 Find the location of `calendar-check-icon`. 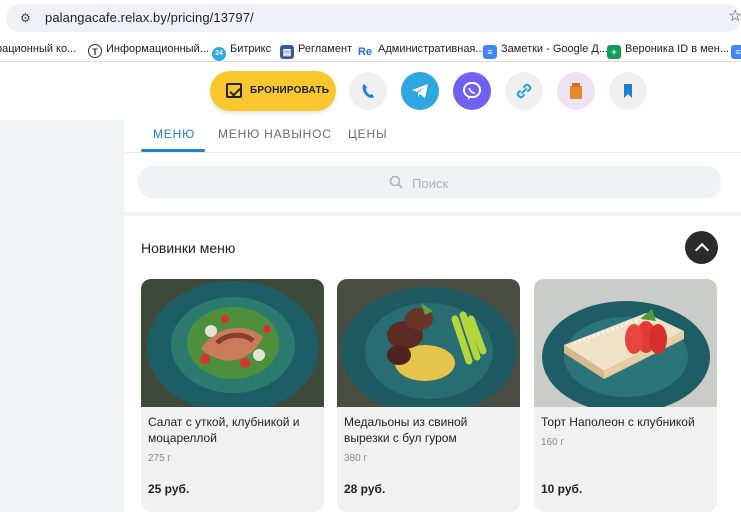

calendar-check-icon is located at coordinates (234, 90).